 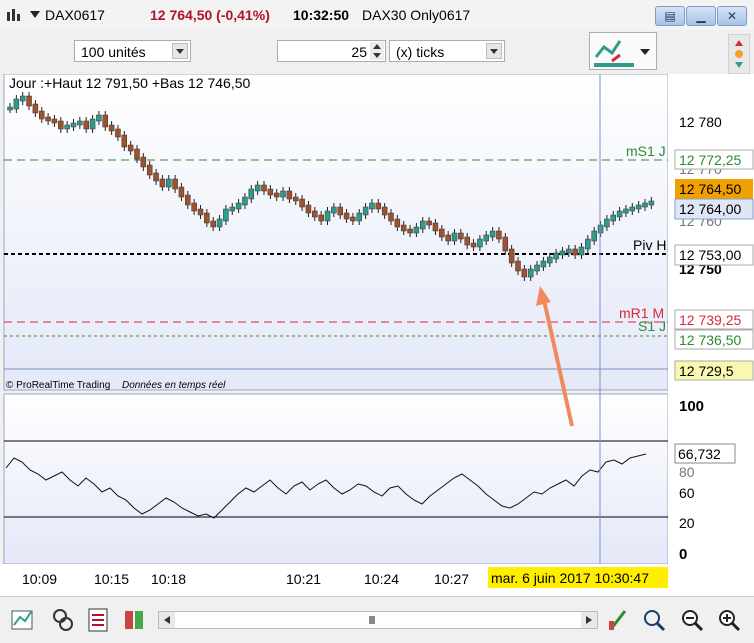 I want to click on data-source-brand: © ProRealTime Trading, so click(x=58, y=385).